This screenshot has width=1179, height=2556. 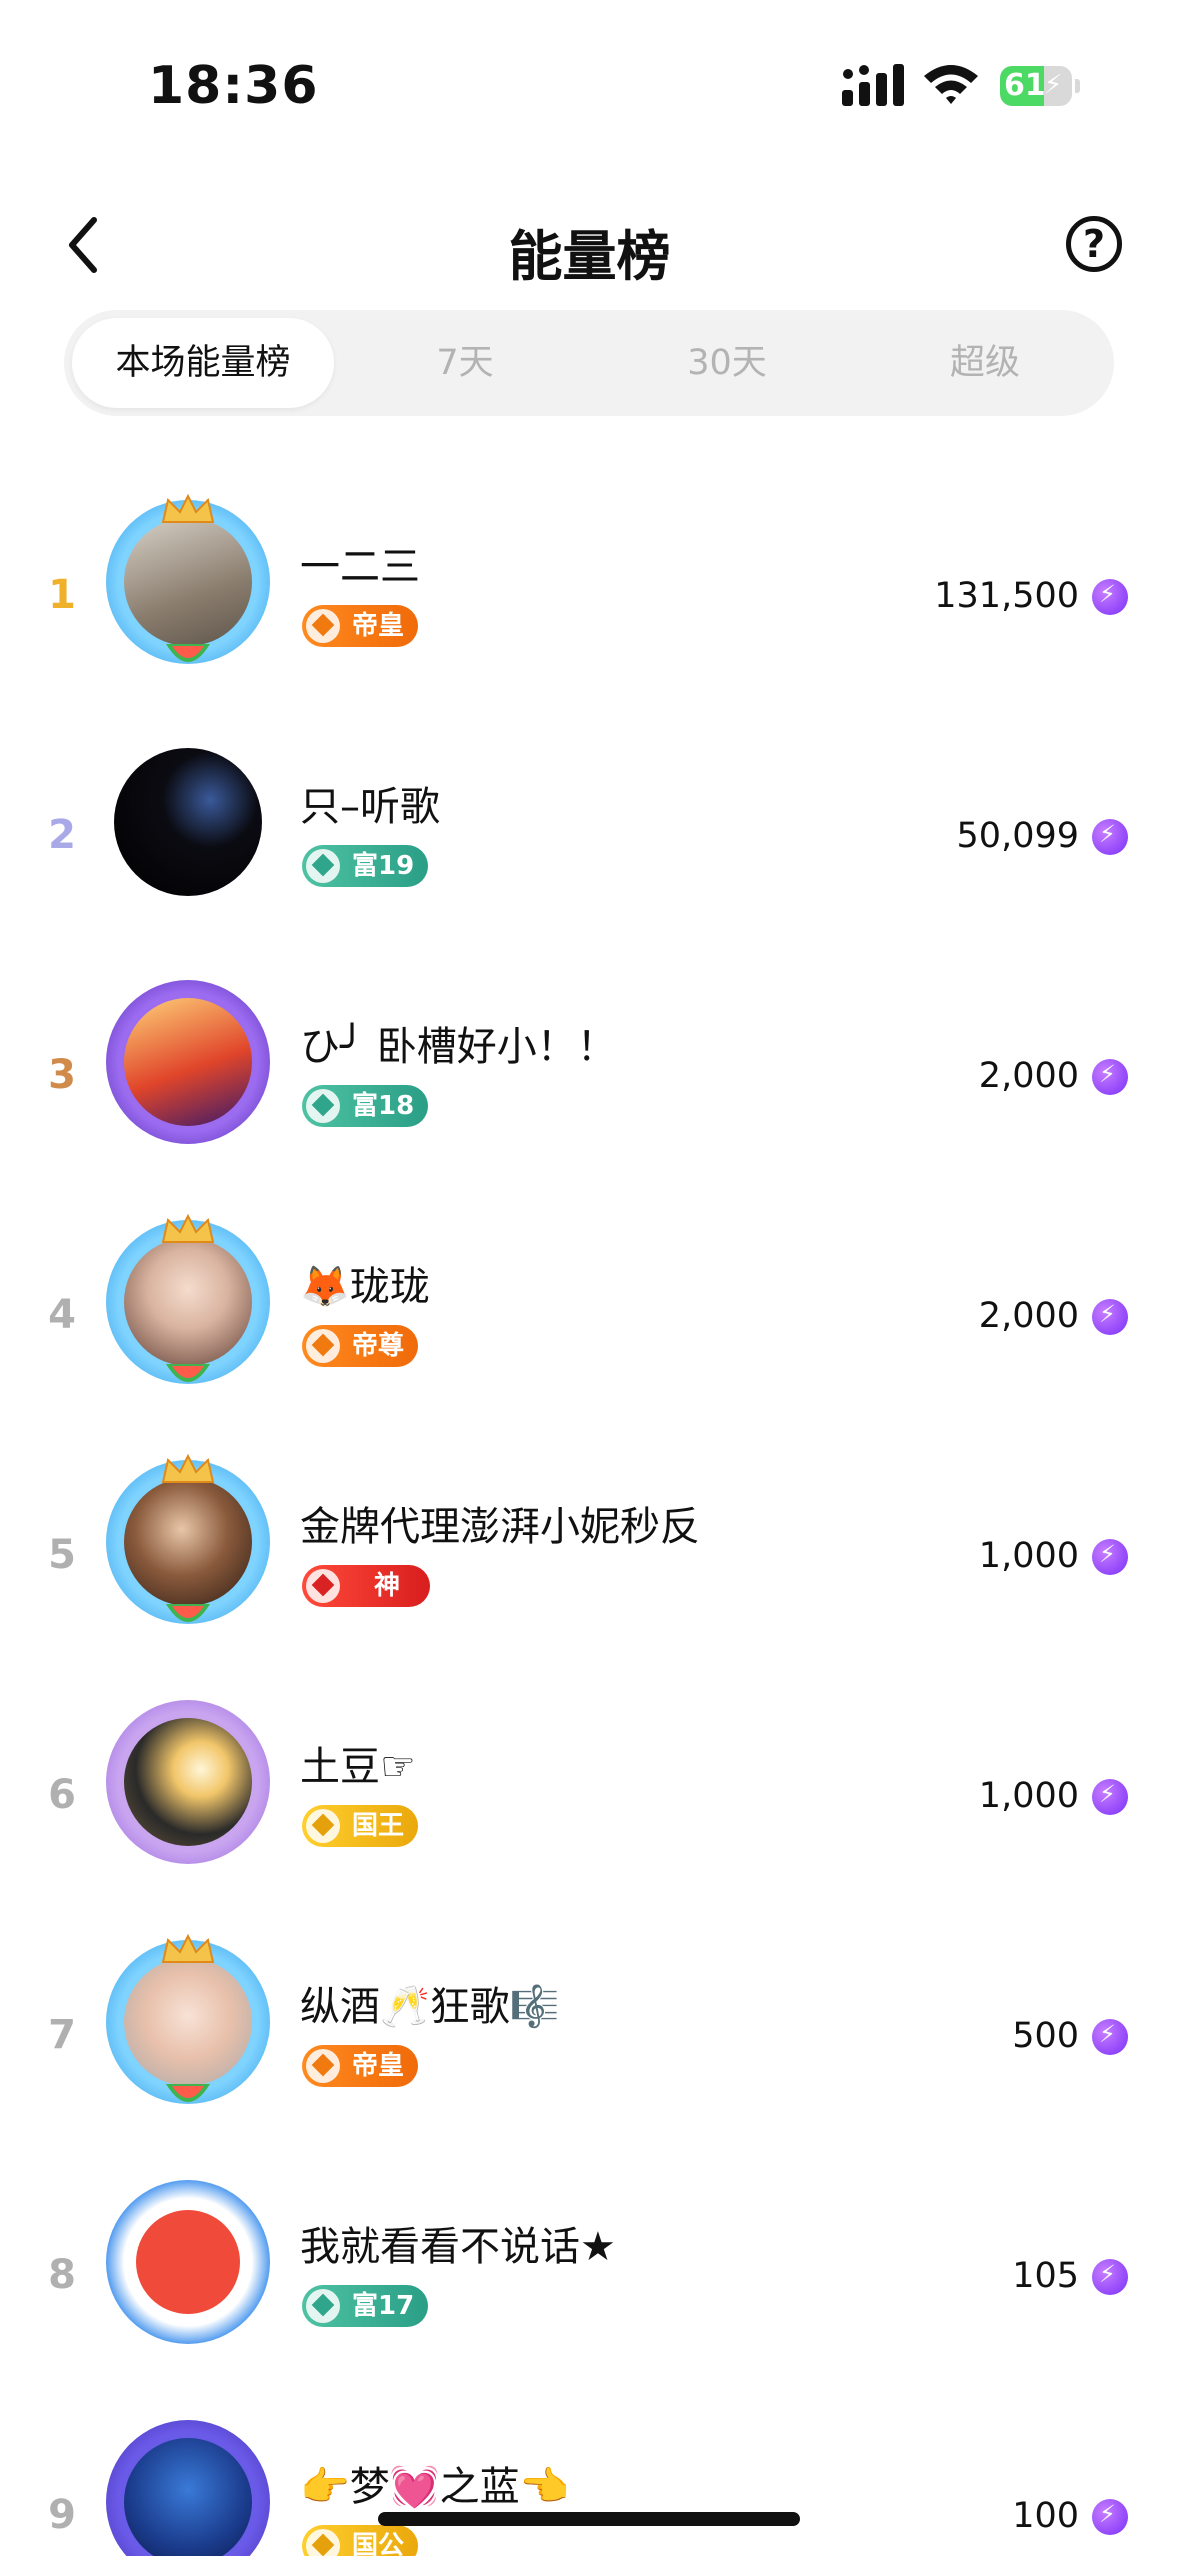 What do you see at coordinates (951, 84) in the screenshot?
I see `wifi-icon` at bounding box center [951, 84].